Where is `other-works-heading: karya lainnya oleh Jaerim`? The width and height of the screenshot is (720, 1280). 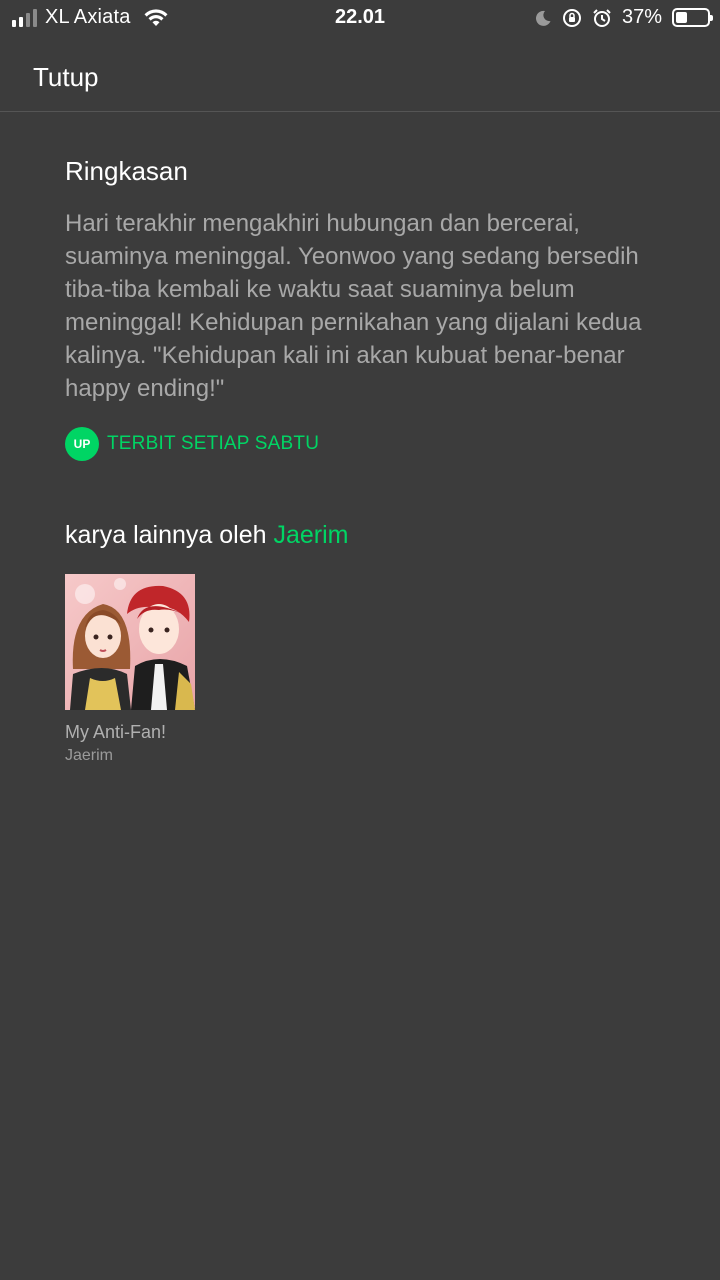 other-works-heading: karya lainnya oleh Jaerim is located at coordinates (365, 535).